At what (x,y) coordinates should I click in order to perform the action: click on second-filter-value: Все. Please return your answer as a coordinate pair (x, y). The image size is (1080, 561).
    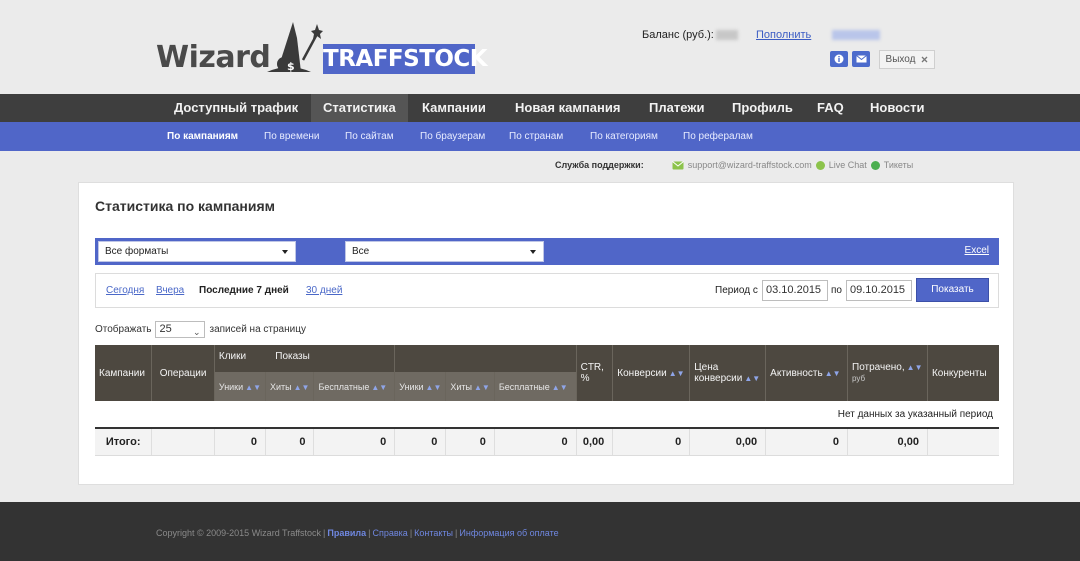
    Looking at the image, I should click on (361, 251).